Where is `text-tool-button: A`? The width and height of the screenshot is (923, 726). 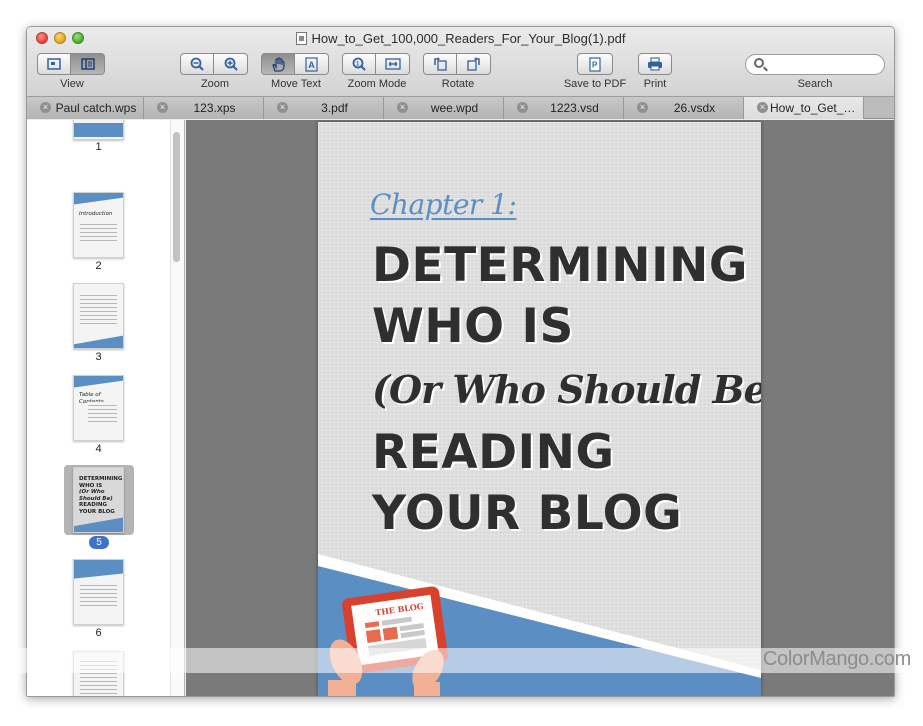 text-tool-button: A is located at coordinates (312, 64).